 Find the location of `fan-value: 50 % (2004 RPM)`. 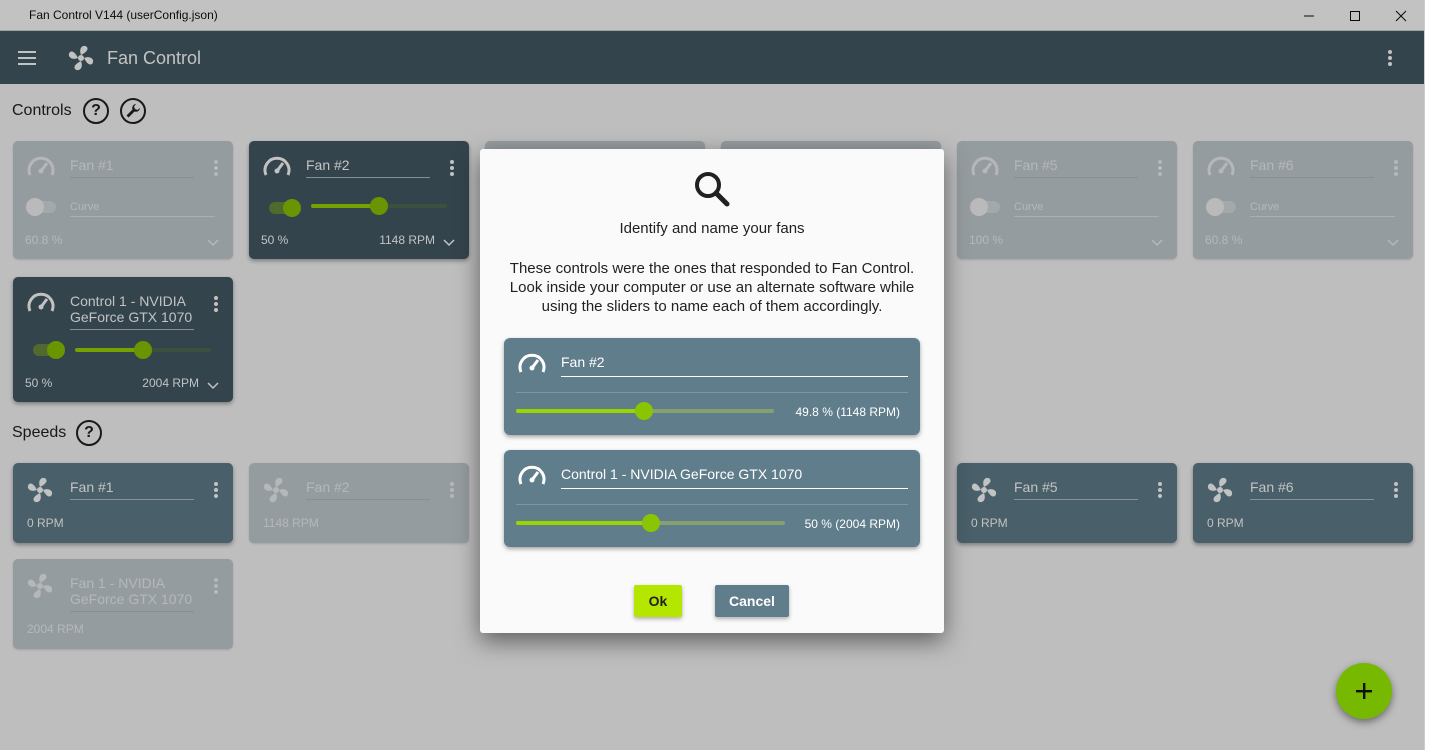

fan-value: 50 % (2004 RPM) is located at coordinates (852, 524).